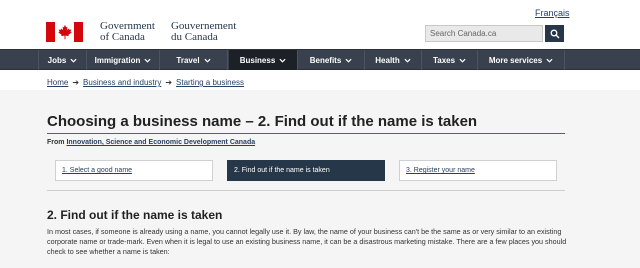  I want to click on step-2-find-out-if-name-is-taken: 2. Find out if the name is taken, so click(306, 170).